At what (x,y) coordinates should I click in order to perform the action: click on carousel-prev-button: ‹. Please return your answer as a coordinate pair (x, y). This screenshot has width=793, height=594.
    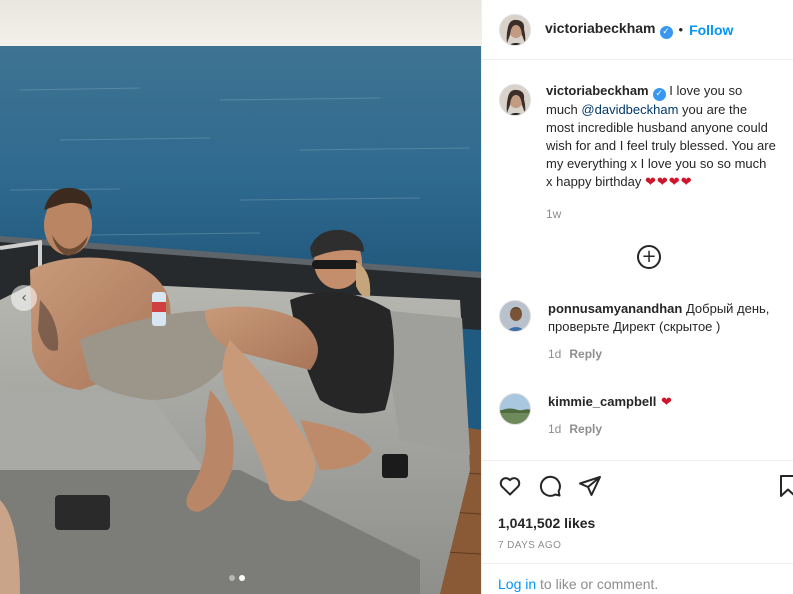
    Looking at the image, I should click on (24, 298).